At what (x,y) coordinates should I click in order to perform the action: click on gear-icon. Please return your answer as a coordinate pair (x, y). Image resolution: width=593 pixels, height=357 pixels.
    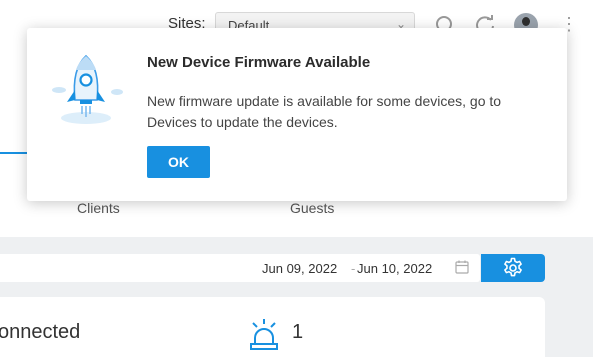
    Looking at the image, I should click on (513, 267).